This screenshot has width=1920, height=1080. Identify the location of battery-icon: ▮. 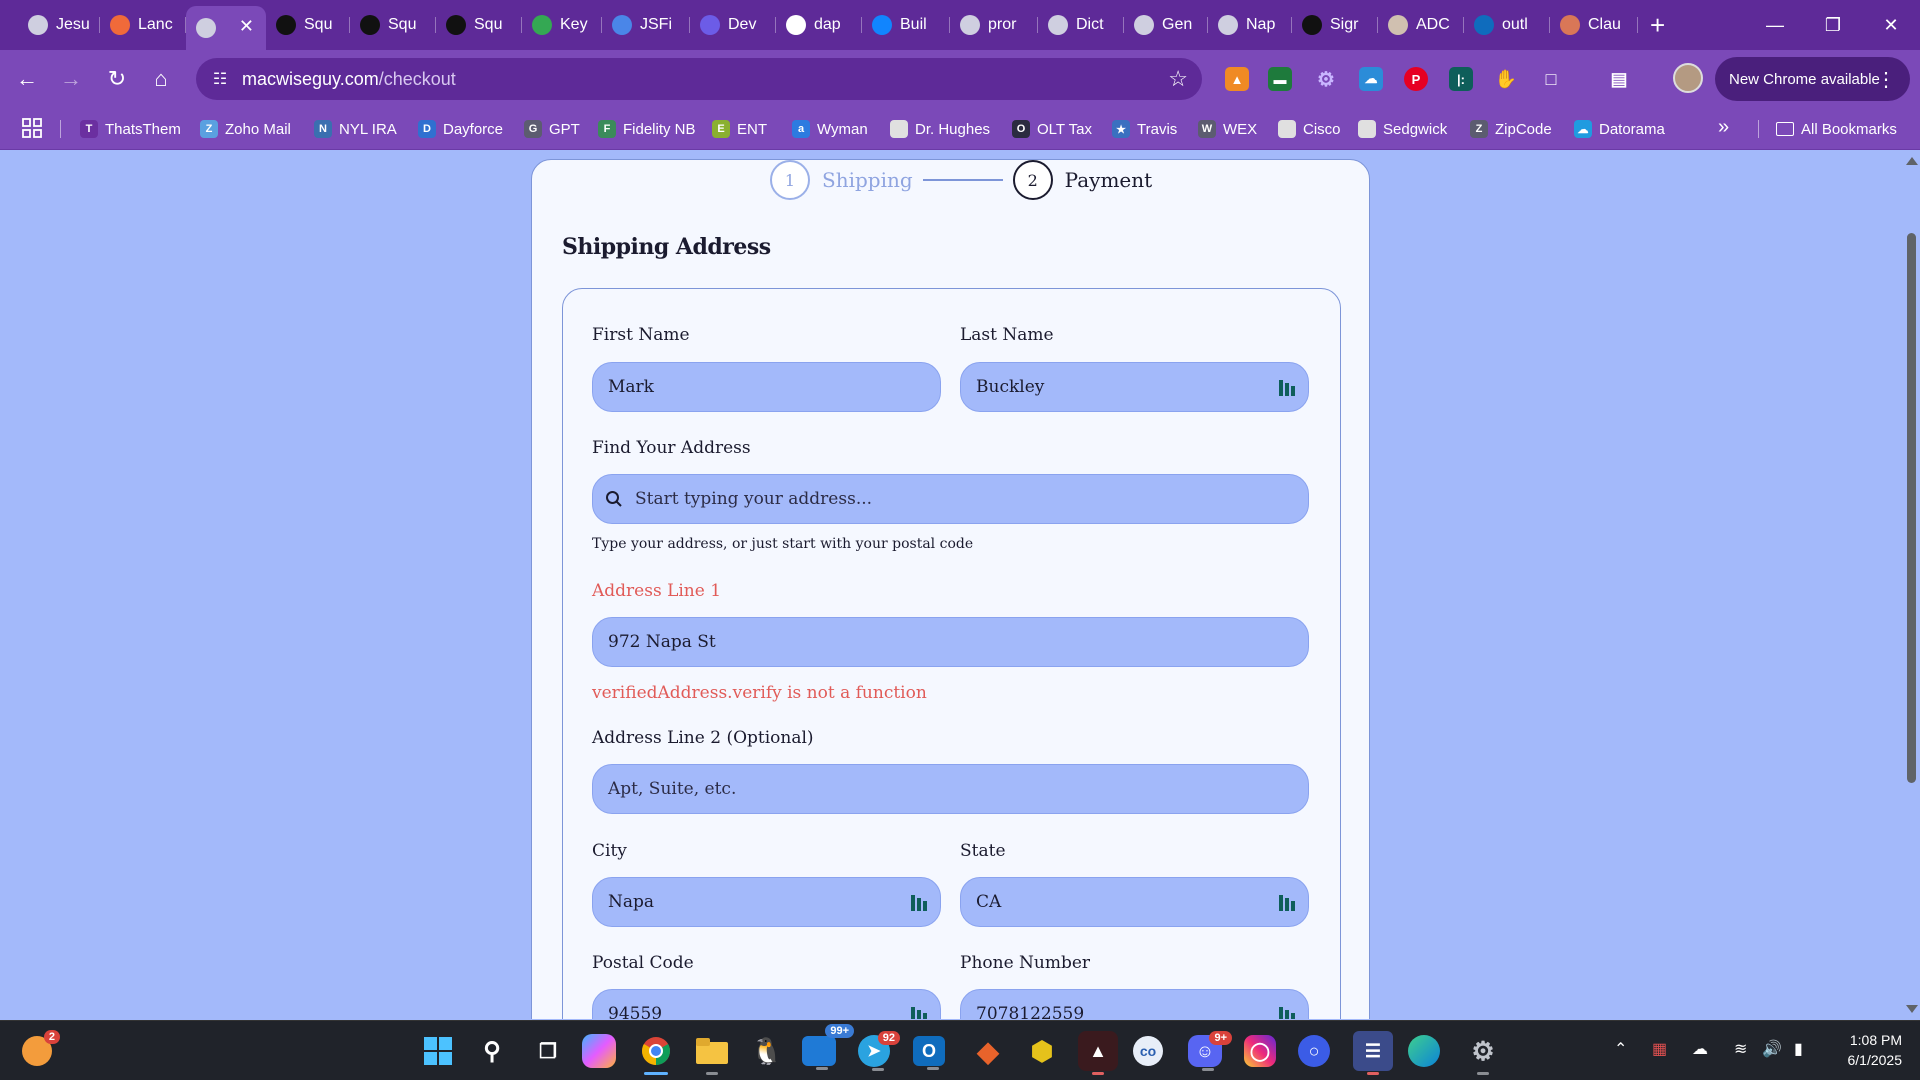
(1798, 1049).